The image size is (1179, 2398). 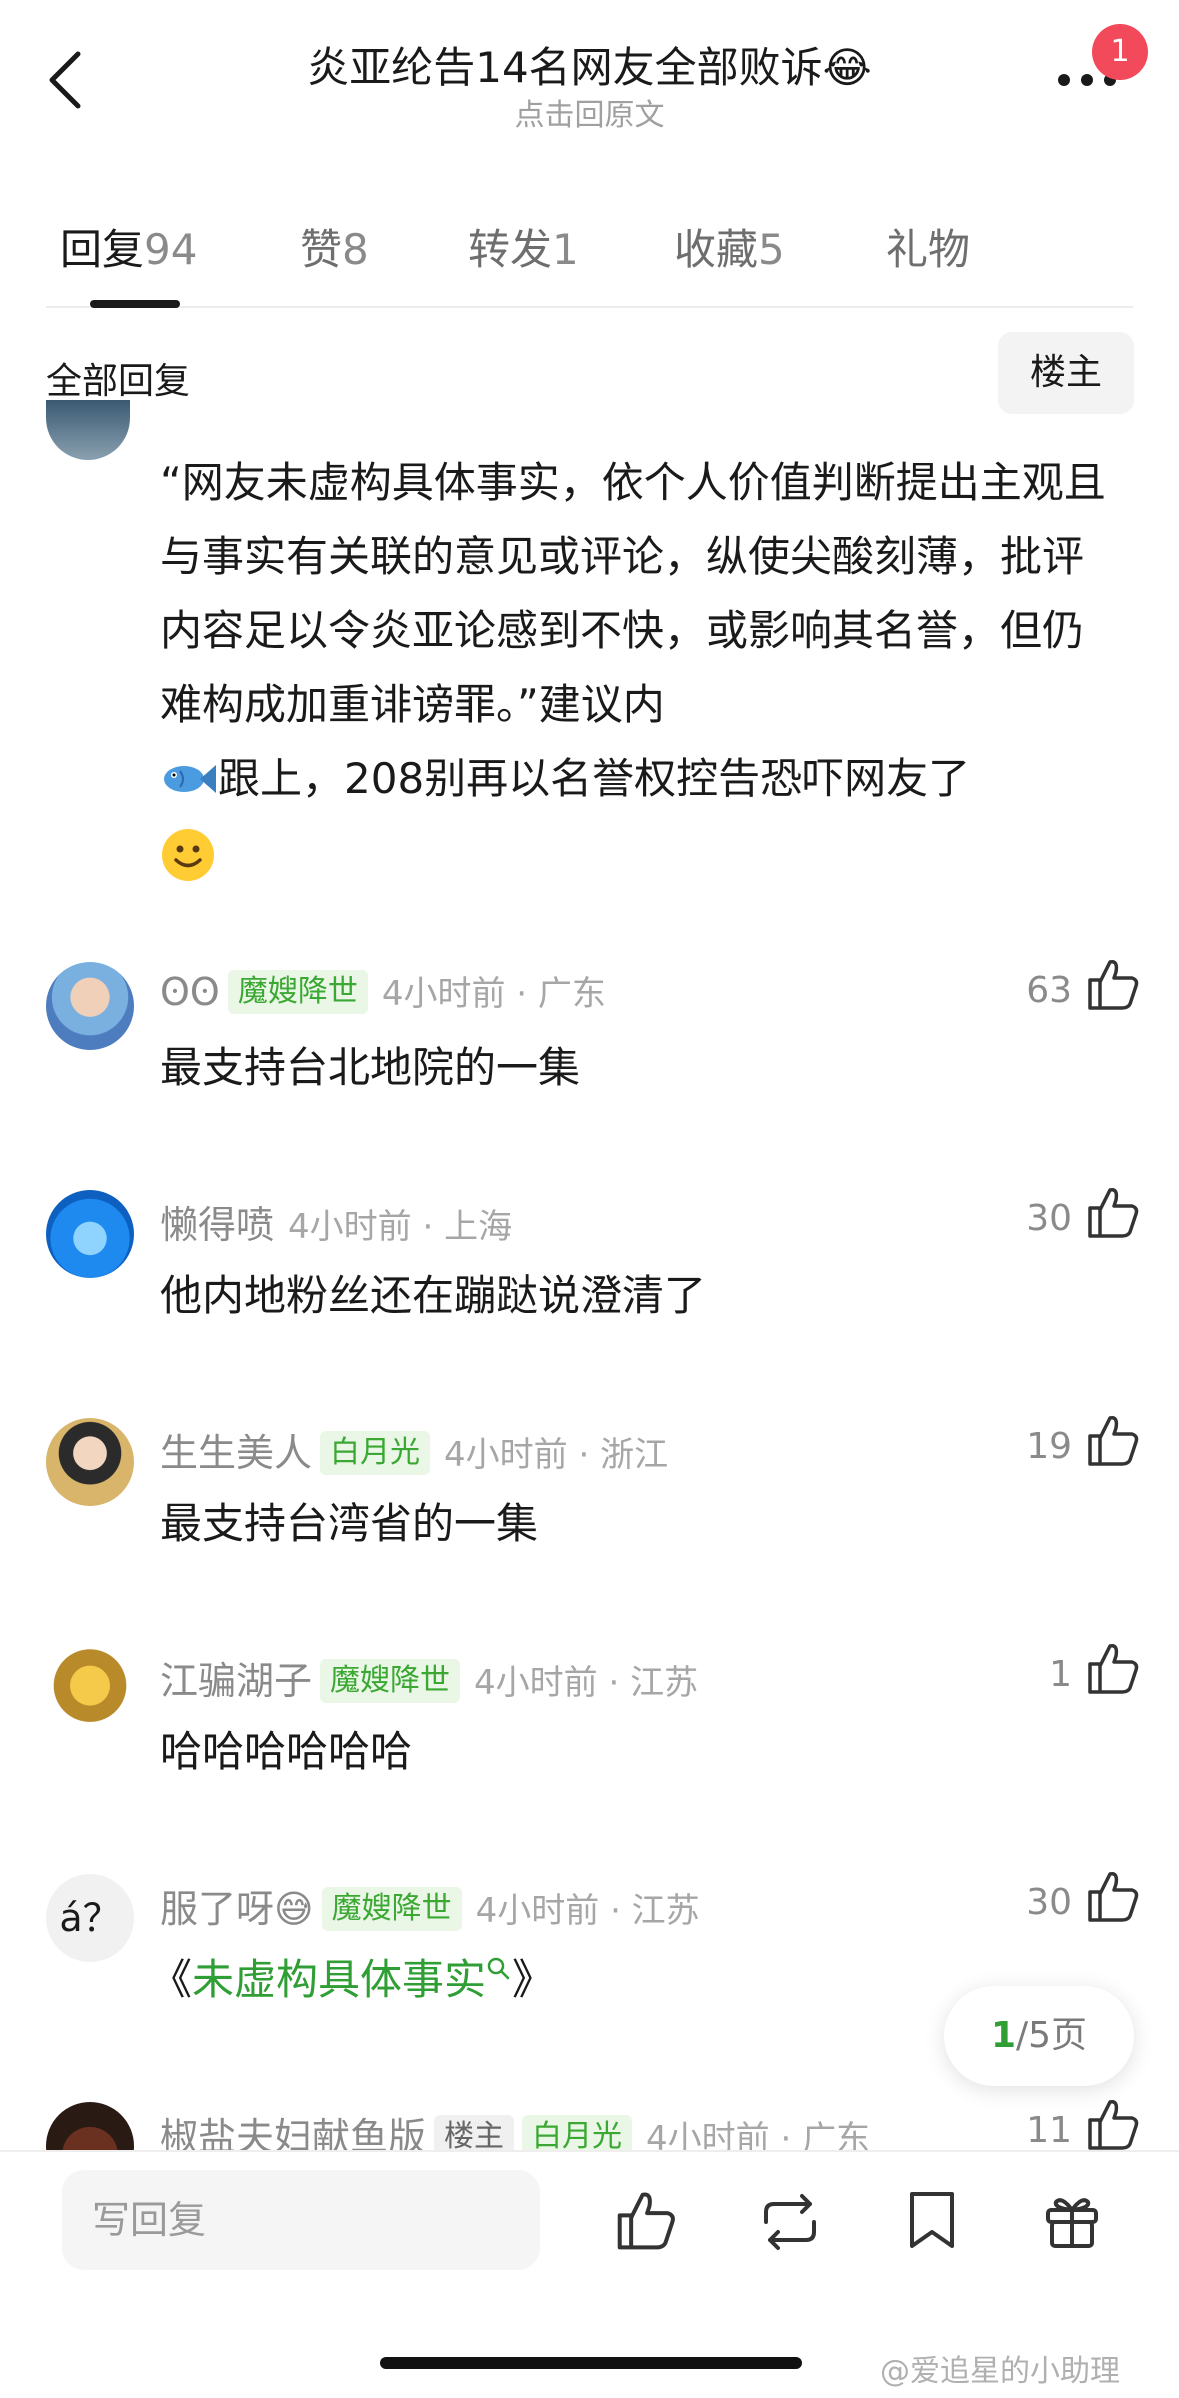 What do you see at coordinates (1049, 1446) in the screenshot?
I see `like-count: 19` at bounding box center [1049, 1446].